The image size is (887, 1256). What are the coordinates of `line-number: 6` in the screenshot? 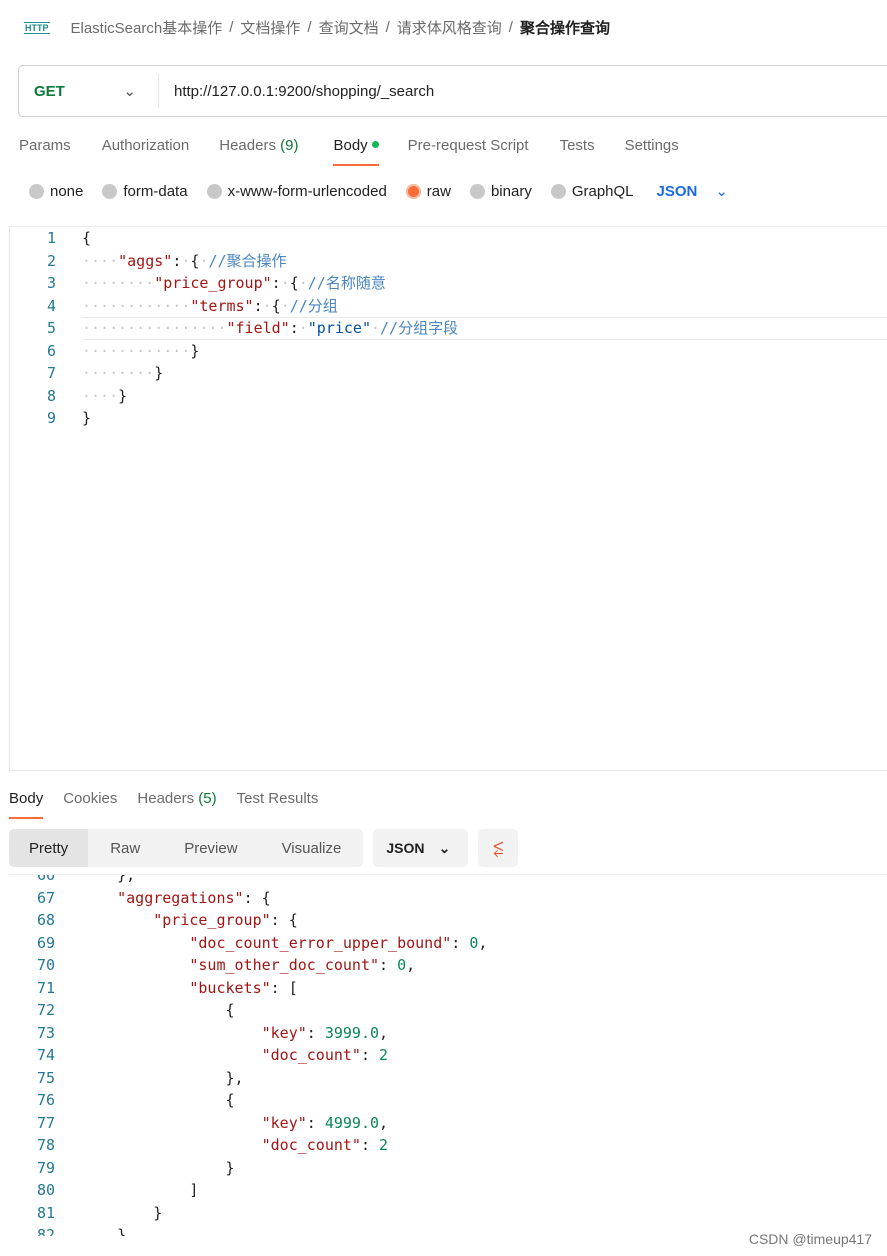 It's located at (51, 350).